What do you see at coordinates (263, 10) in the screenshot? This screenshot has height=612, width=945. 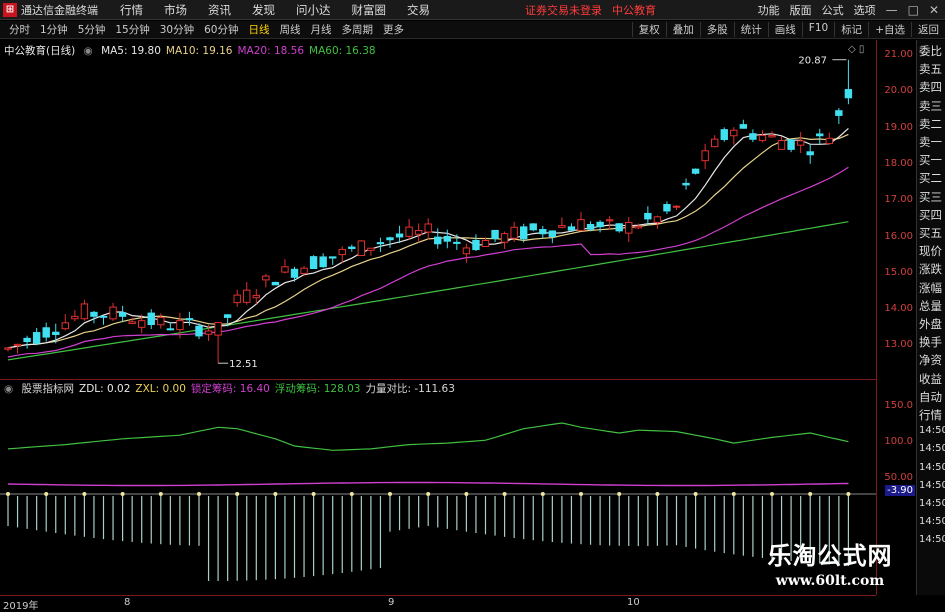 I see `menu-item-discover: 发现` at bounding box center [263, 10].